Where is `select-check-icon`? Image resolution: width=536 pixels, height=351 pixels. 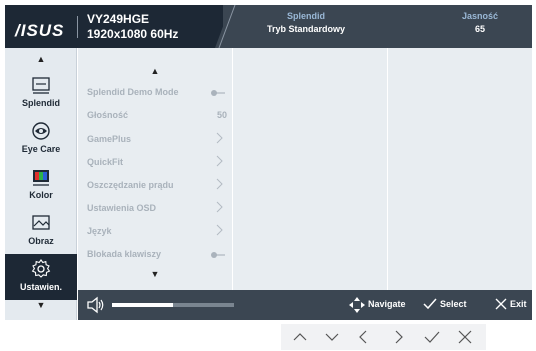 select-check-icon is located at coordinates (430, 304).